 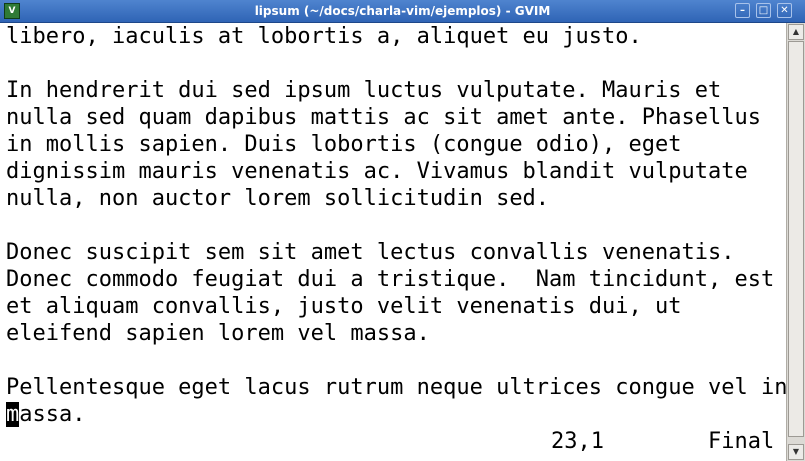 I want to click on text-line: eleifend sapien lorem vel massa., so click(x=218, y=333).